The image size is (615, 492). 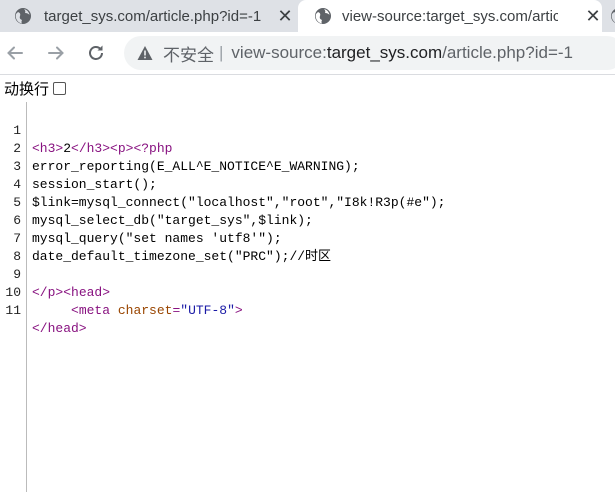 I want to click on arrow-left-icon, so click(x=15, y=53).